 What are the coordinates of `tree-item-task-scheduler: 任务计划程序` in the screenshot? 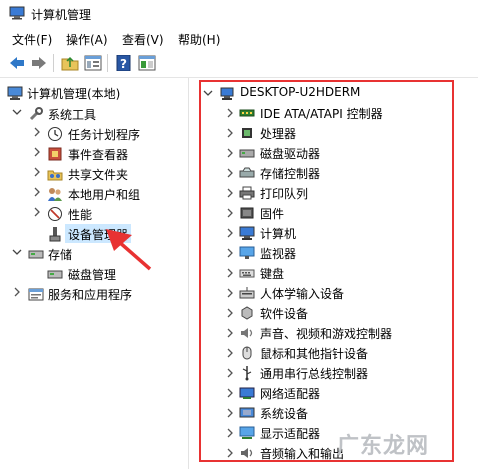 It's located at (94, 134).